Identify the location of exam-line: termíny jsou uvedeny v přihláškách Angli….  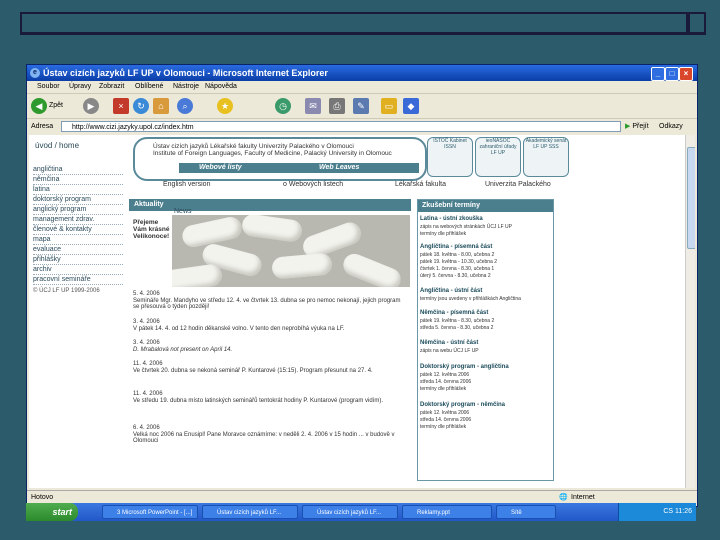
(470, 299).